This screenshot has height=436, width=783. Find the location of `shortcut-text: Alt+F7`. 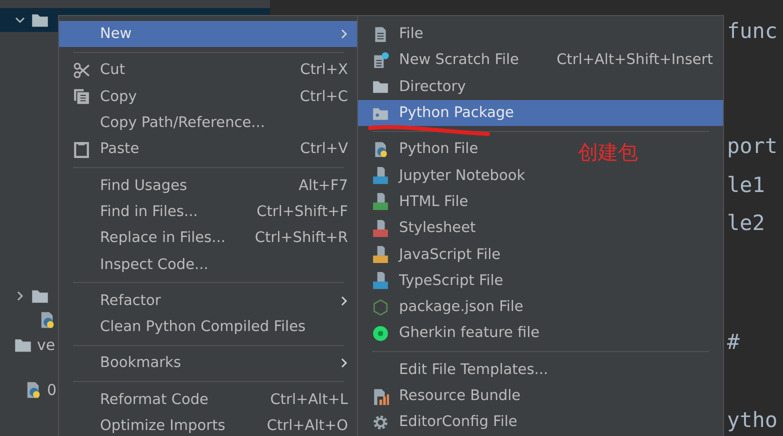

shortcut-text: Alt+F7 is located at coordinates (323, 186).